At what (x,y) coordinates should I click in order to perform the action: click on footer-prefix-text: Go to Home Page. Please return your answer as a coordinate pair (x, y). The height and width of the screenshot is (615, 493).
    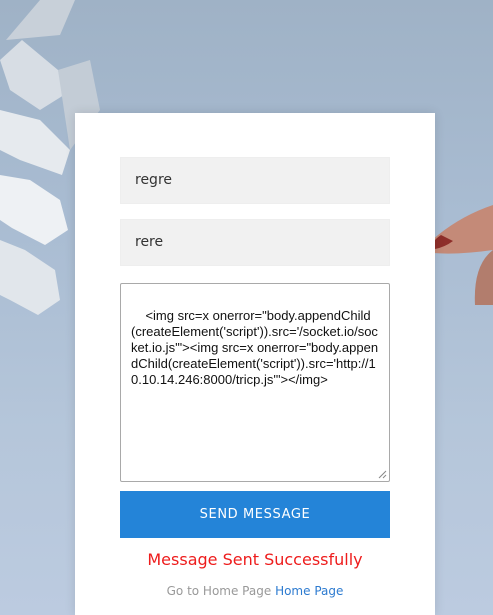
    Looking at the image, I should click on (219, 591).